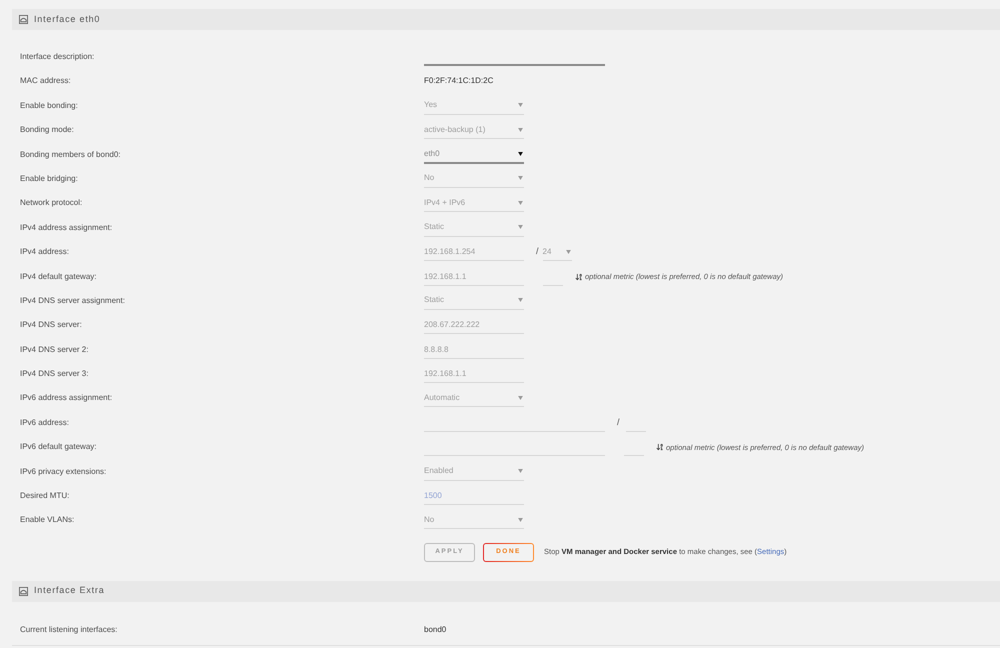  What do you see at coordinates (474, 155) in the screenshot?
I see `select-field: eth0` at bounding box center [474, 155].